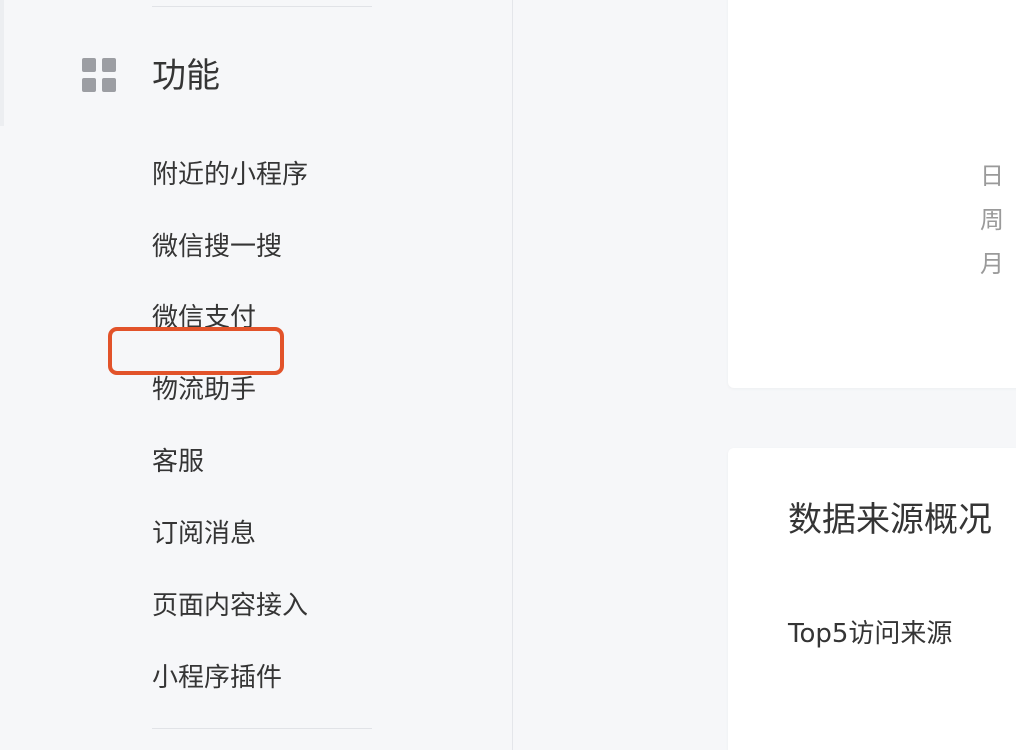  I want to click on source-overview-card, so click(872, 599).